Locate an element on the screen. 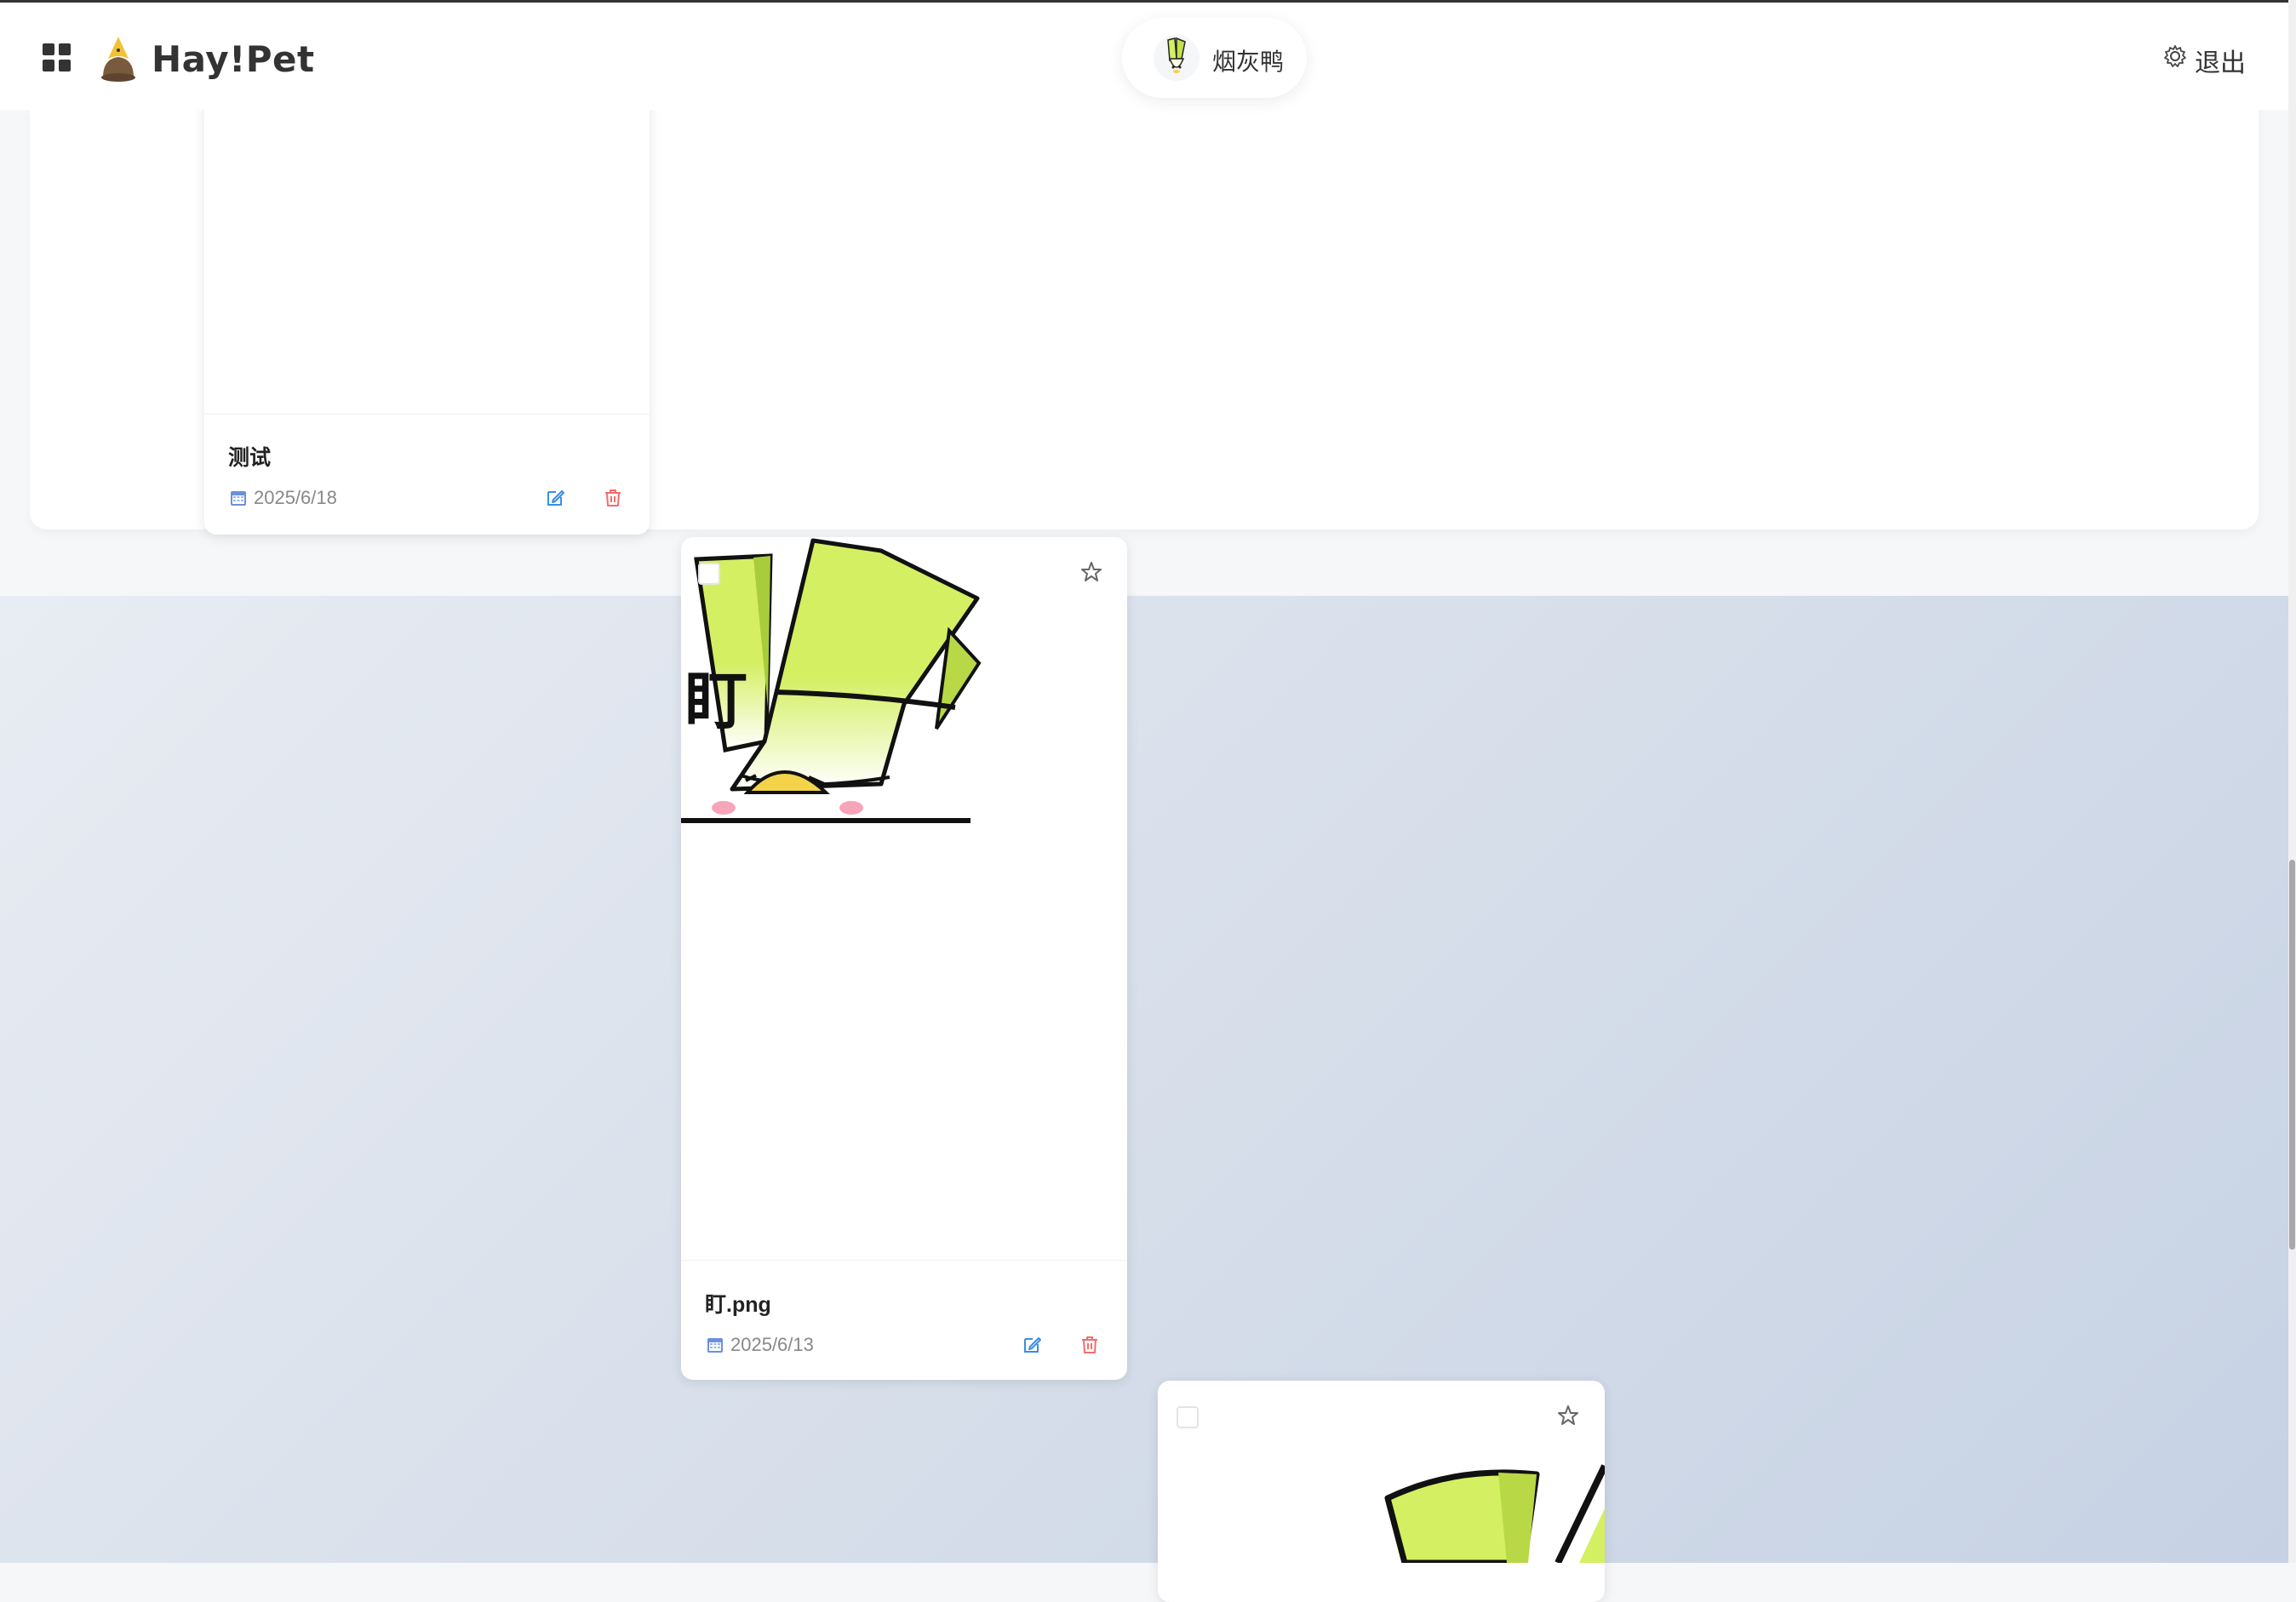 The image size is (2296, 1602). card-title: 盯.png is located at coordinates (738, 1305).